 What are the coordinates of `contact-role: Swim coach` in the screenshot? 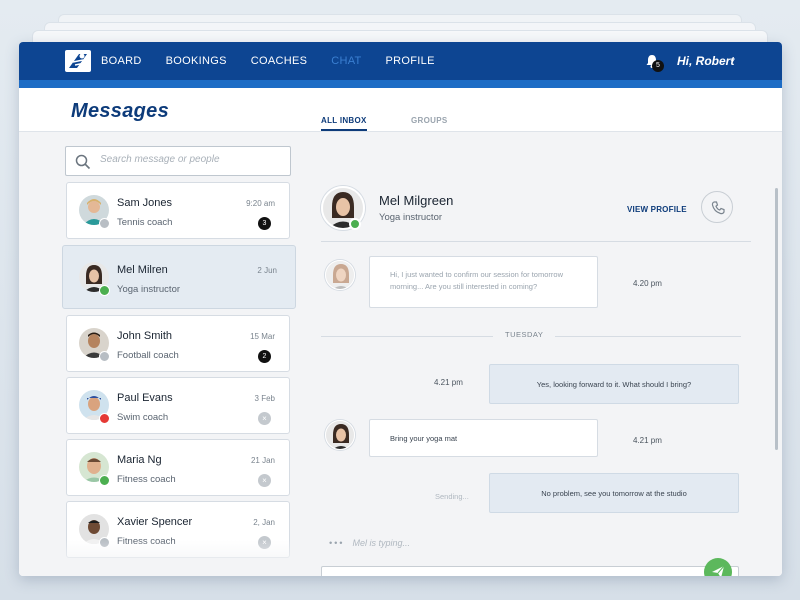 It's located at (143, 417).